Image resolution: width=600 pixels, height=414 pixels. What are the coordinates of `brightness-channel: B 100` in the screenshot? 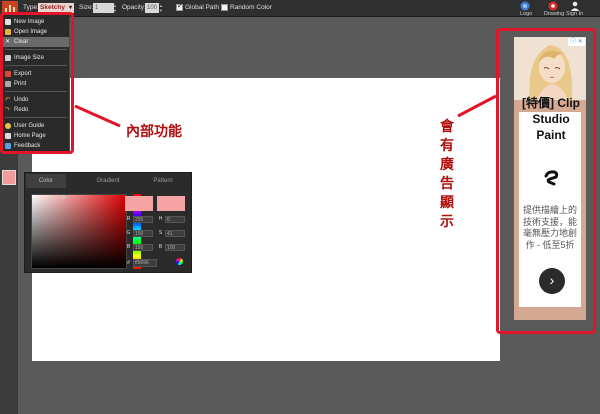 It's located at (171, 247).